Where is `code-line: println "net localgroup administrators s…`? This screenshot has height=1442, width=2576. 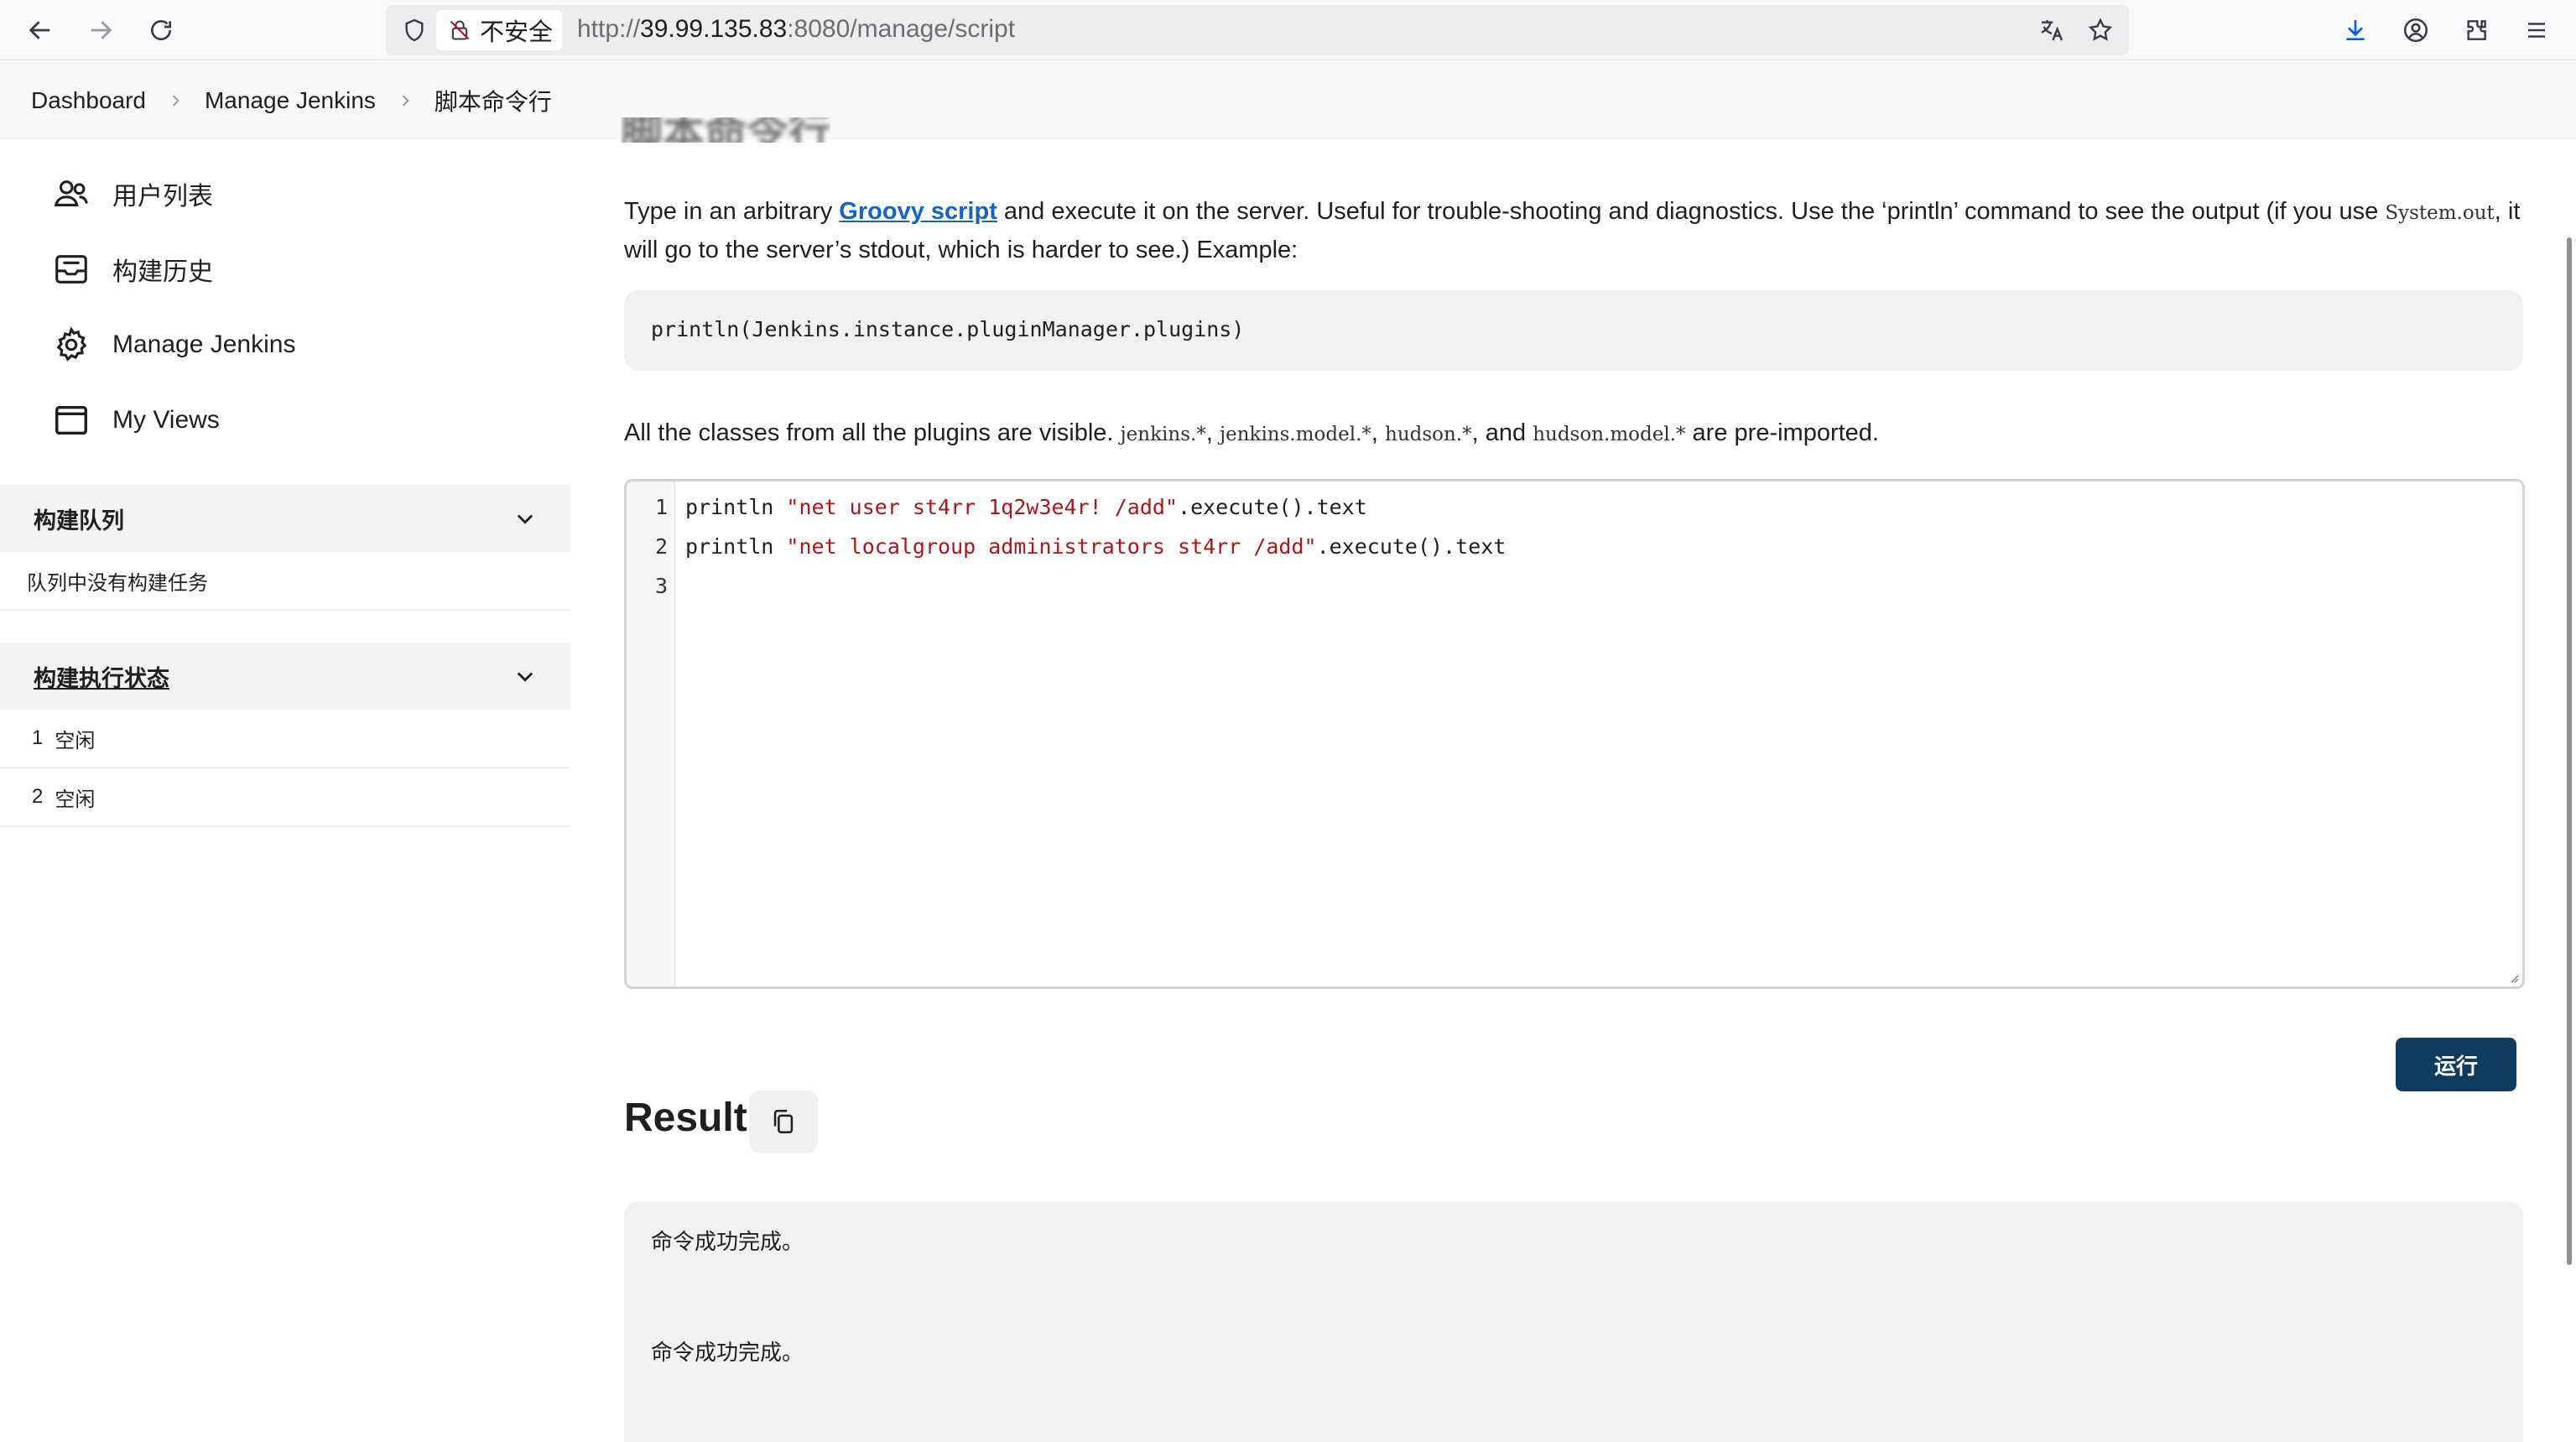
code-line: println "net localgroup administrators s… is located at coordinates (1095, 546).